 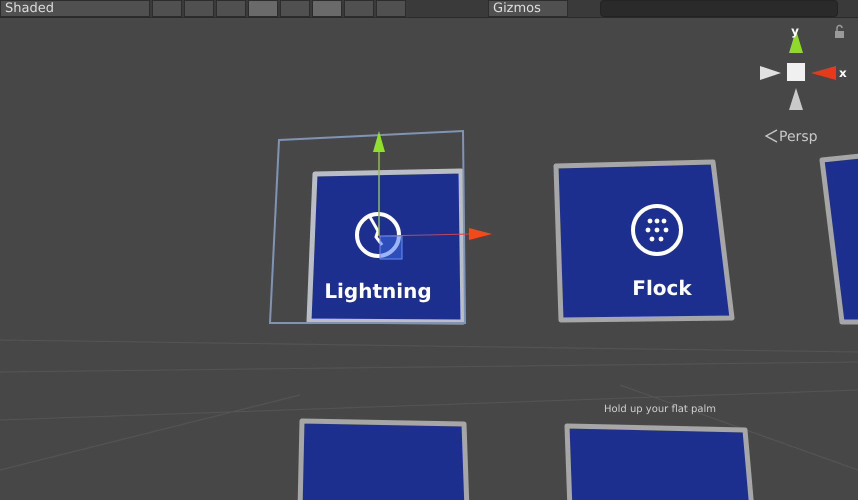 I want to click on droplets-icon, so click(x=657, y=230).